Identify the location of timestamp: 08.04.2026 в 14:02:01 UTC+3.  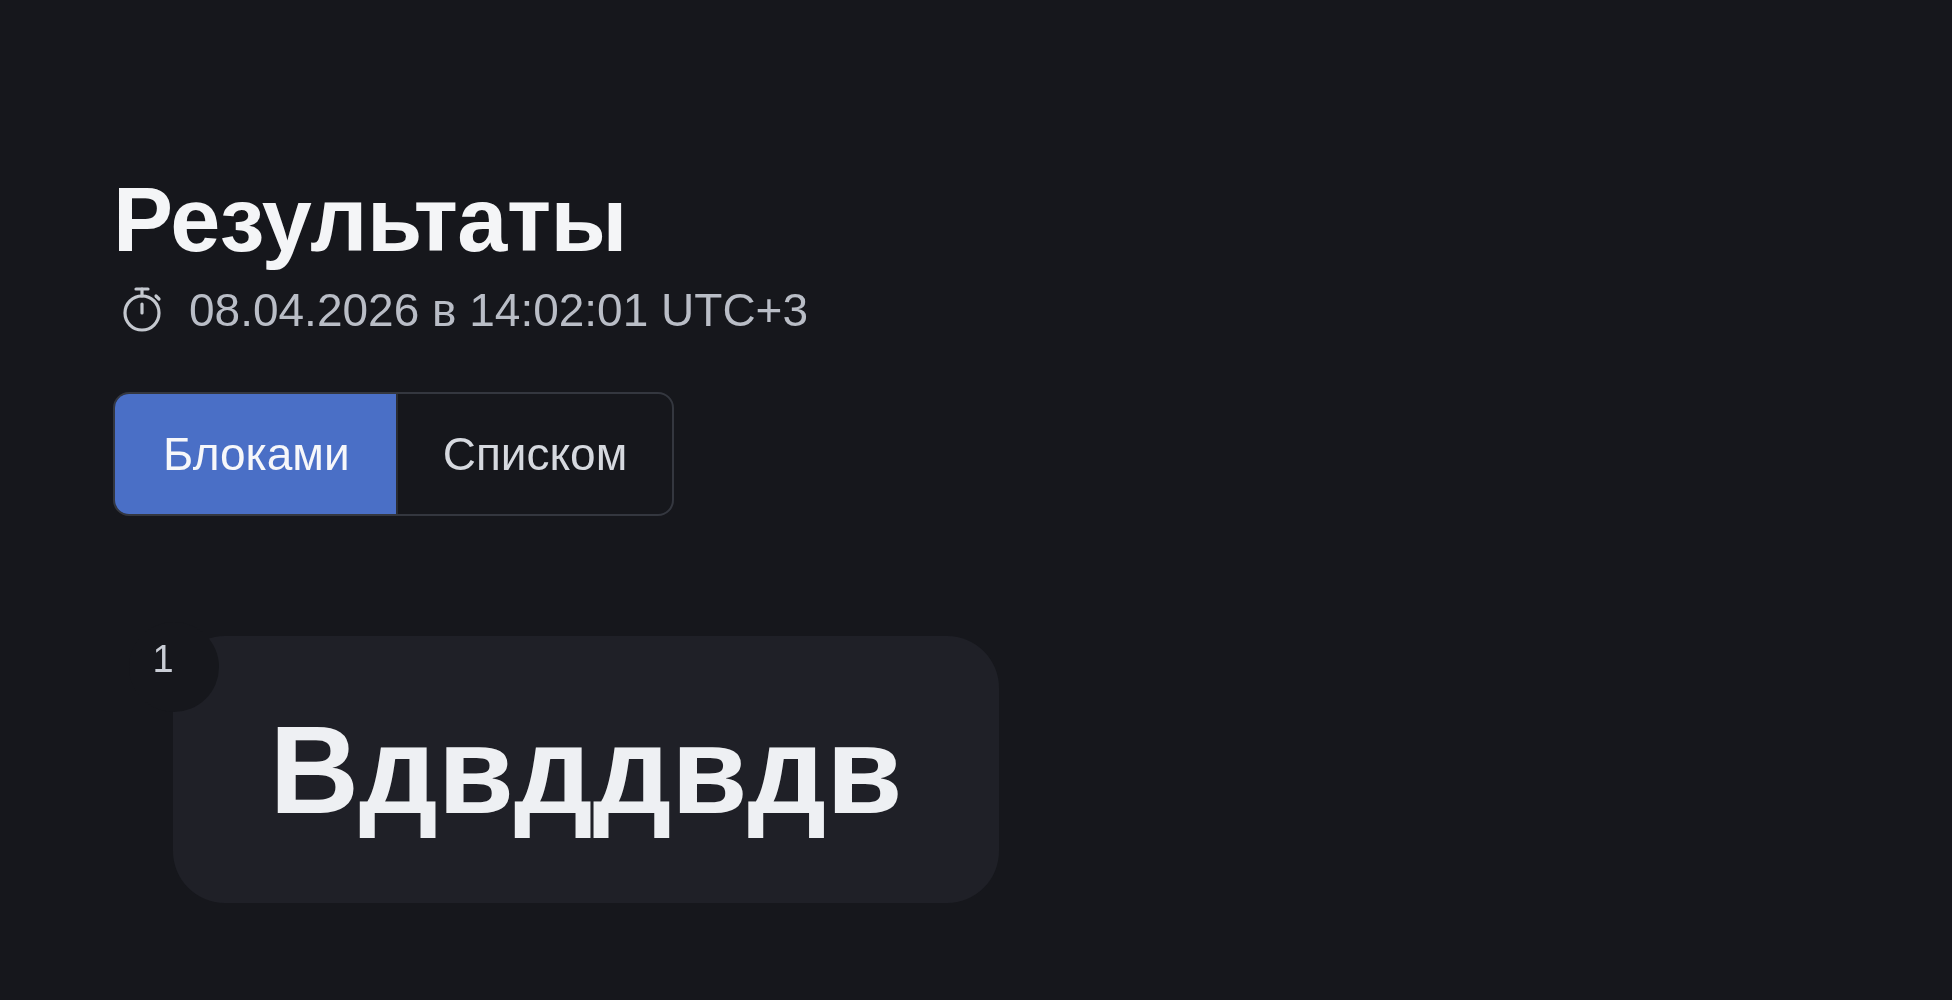
(499, 310).